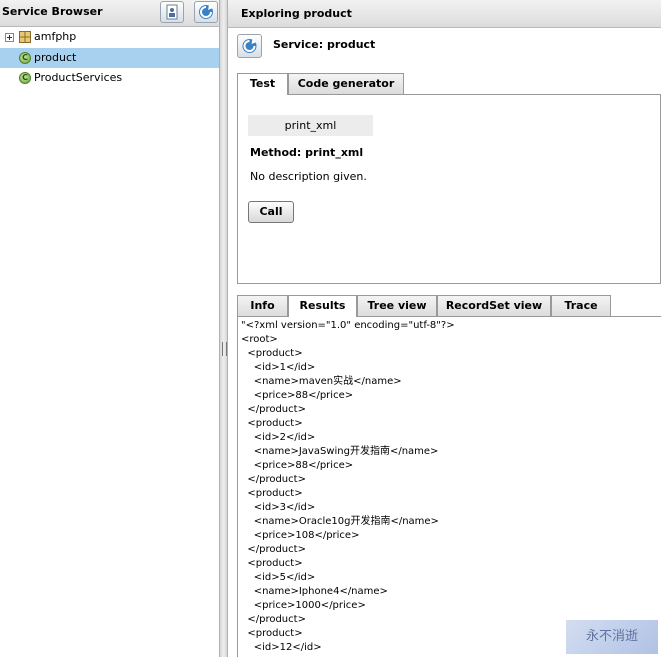 This screenshot has height=657, width=661. What do you see at coordinates (25, 37) in the screenshot?
I see `package-icon` at bounding box center [25, 37].